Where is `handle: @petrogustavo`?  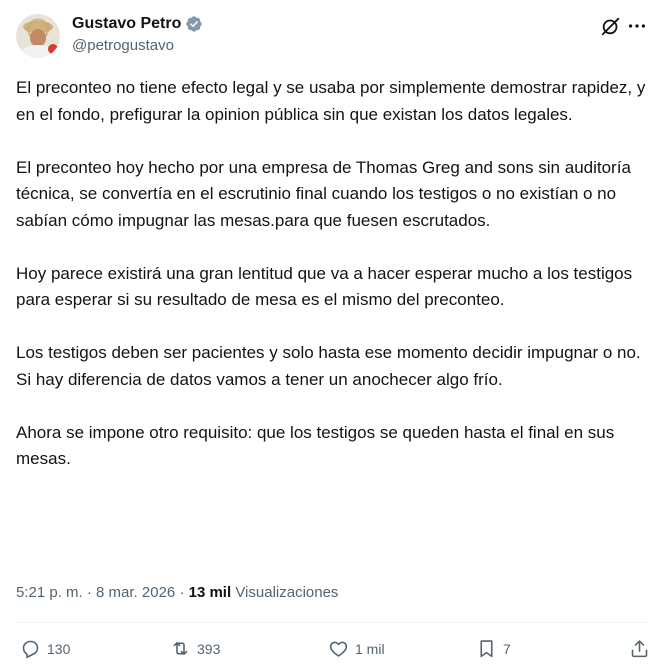
handle: @petrogustavo is located at coordinates (137, 46).